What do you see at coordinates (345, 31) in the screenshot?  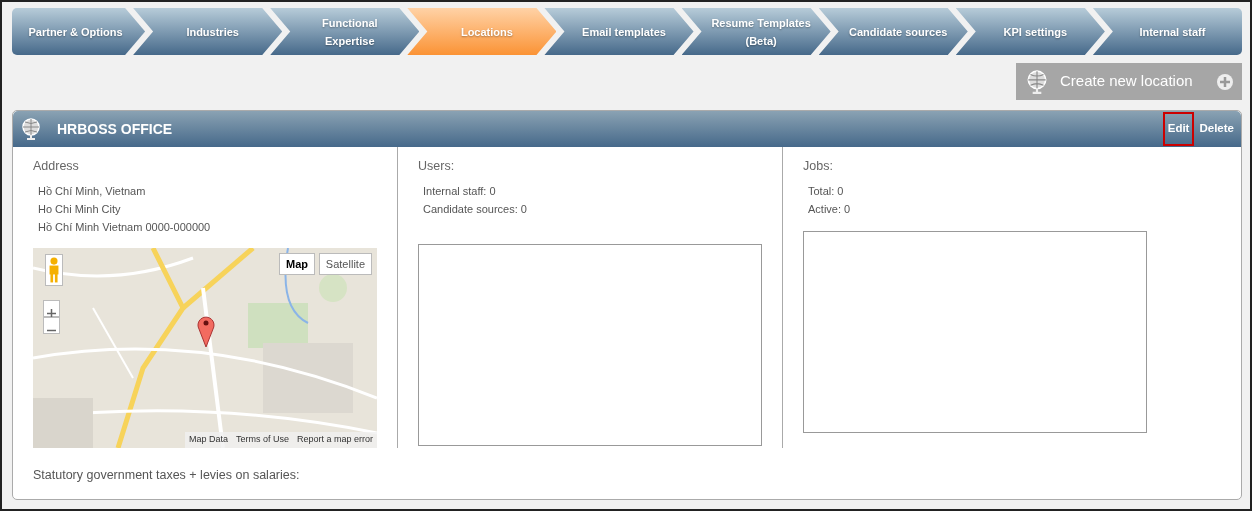 I see `tab: Functional Expertise` at bounding box center [345, 31].